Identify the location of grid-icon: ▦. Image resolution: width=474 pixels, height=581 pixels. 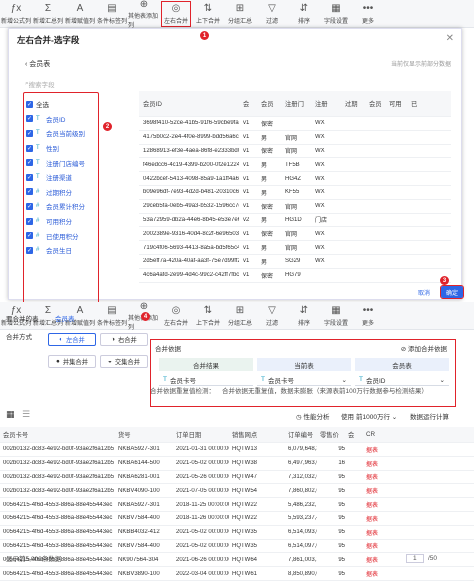
(10, 414).